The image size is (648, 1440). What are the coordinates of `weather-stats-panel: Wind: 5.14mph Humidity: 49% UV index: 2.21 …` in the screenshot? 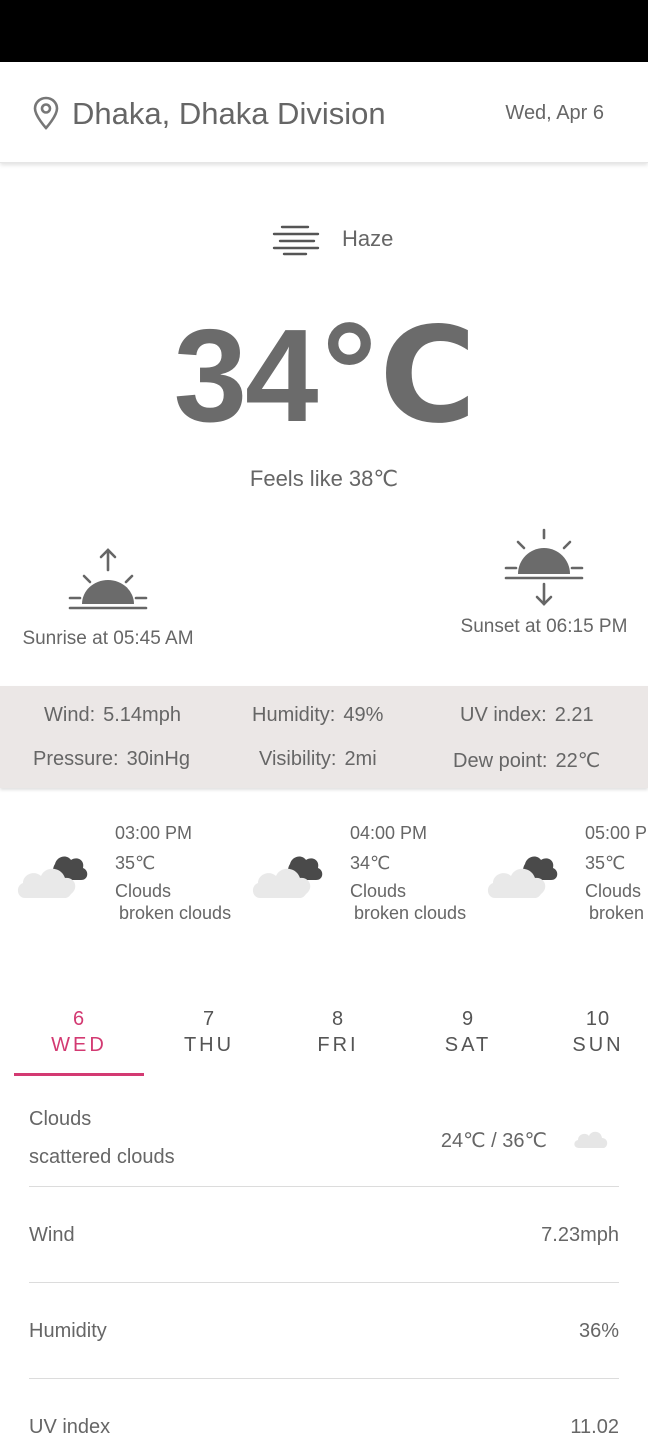 It's located at (324, 737).